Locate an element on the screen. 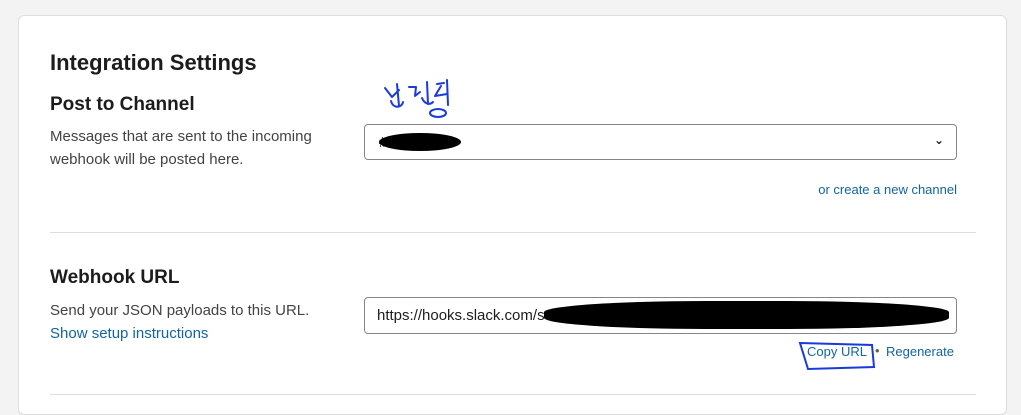 This screenshot has height=415, width=1021. webhook-url-description: Send your JSON payloads to this URL. is located at coordinates (180, 310).